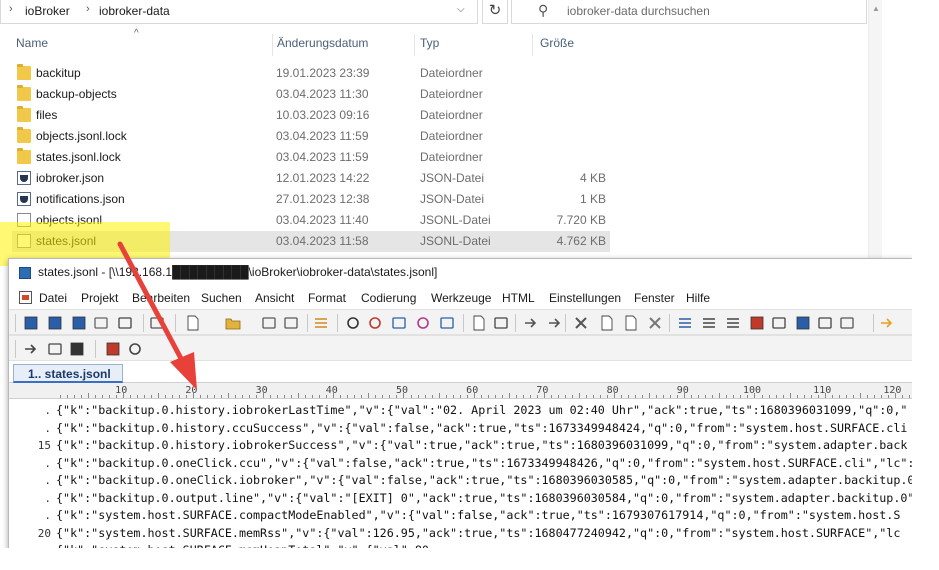  What do you see at coordinates (77, 349) in the screenshot?
I see `terminal-icon` at bounding box center [77, 349].